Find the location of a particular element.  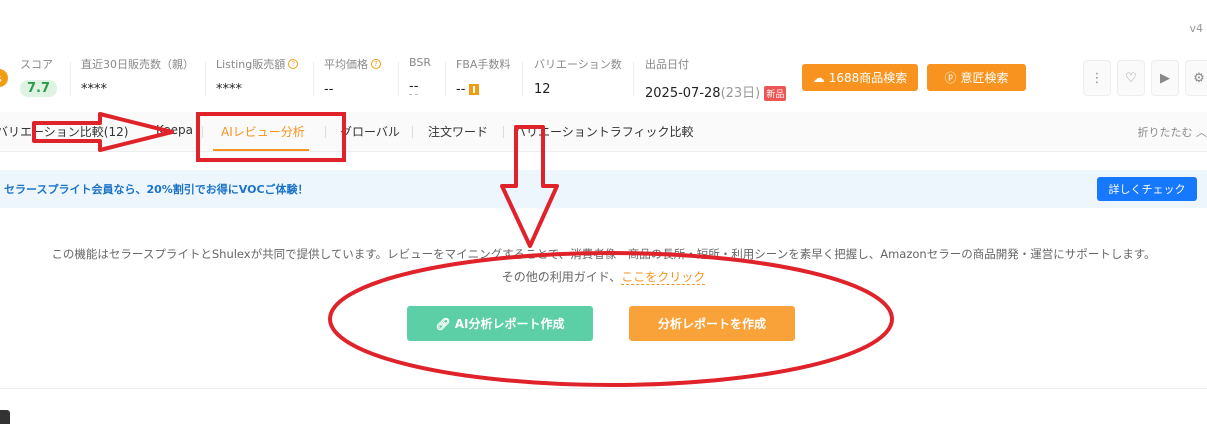

stat-variations-label: バリエーション数 is located at coordinates (578, 64).